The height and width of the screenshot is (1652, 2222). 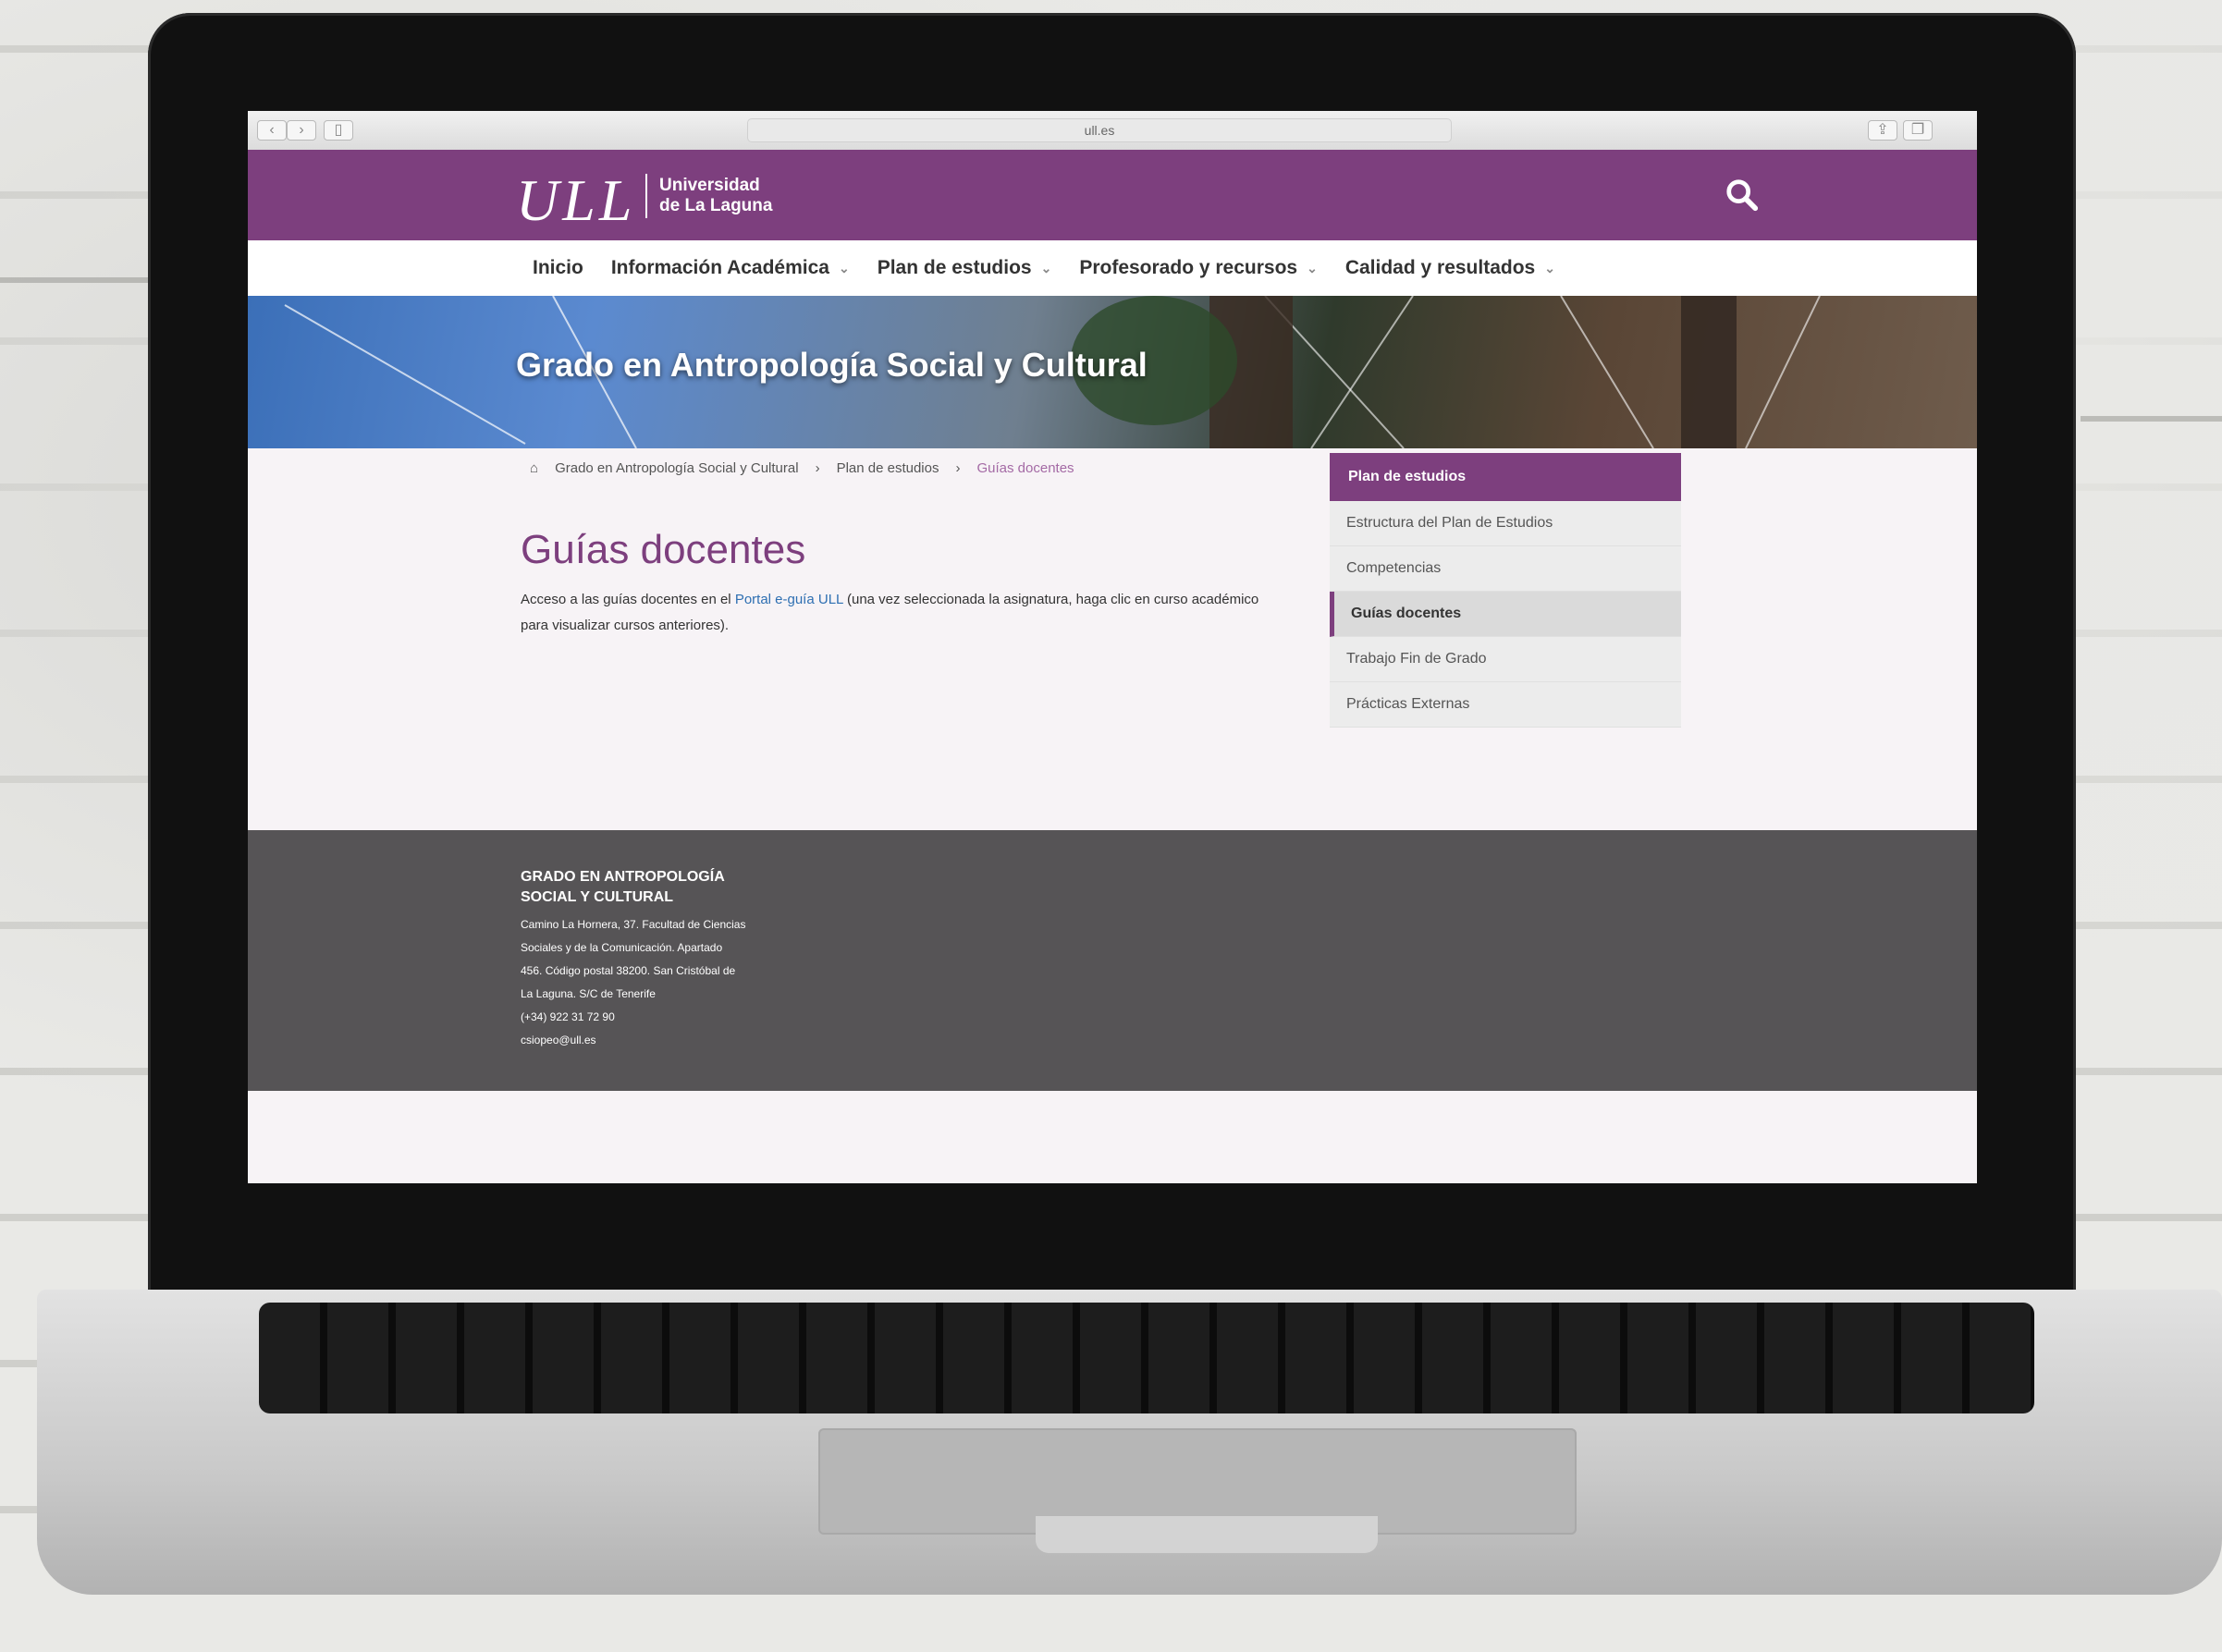 I want to click on share-icon: ⇪, so click(x=1883, y=130).